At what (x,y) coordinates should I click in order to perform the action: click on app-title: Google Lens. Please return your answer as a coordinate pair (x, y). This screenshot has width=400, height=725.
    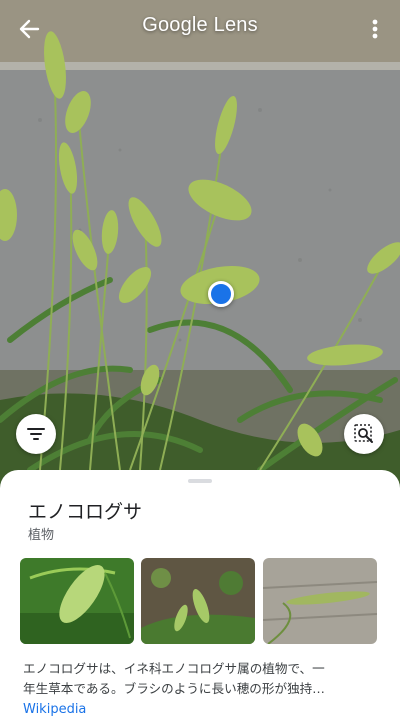
    Looking at the image, I should click on (200, 25).